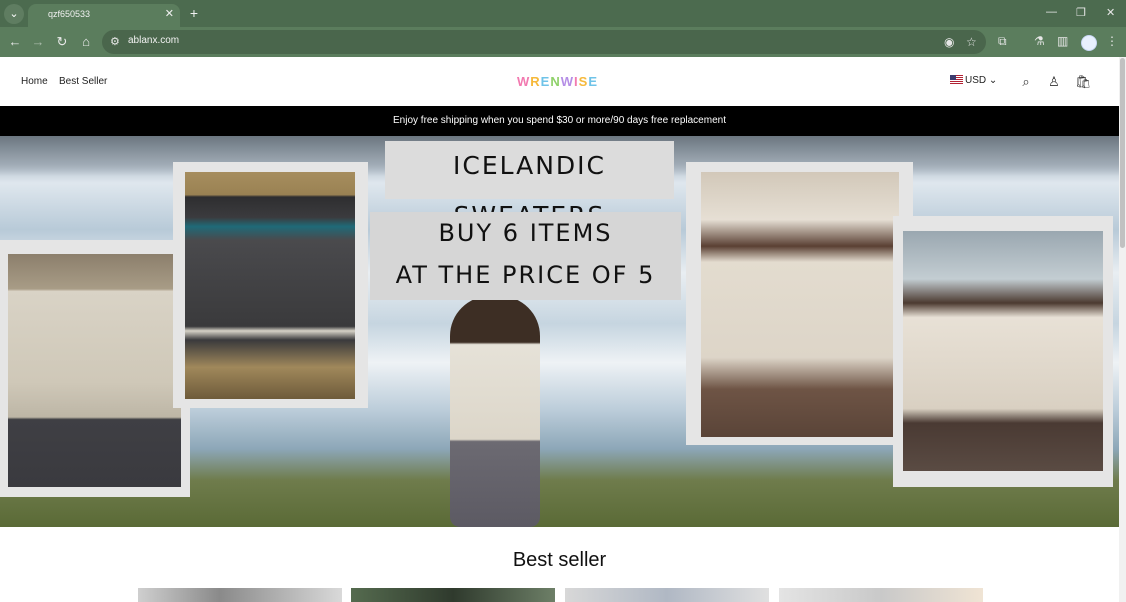  Describe the element at coordinates (1122, 153) in the screenshot. I see `scrollbar-thumb` at that location.